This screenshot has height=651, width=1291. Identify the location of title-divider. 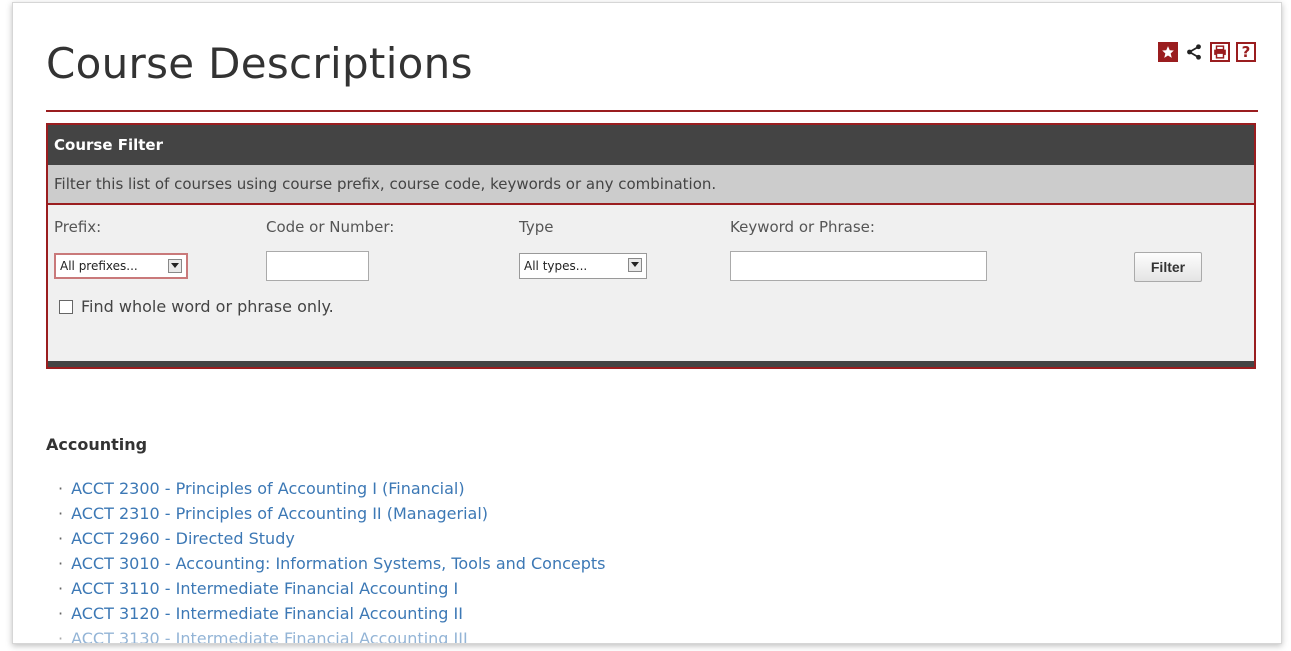
(652, 111).